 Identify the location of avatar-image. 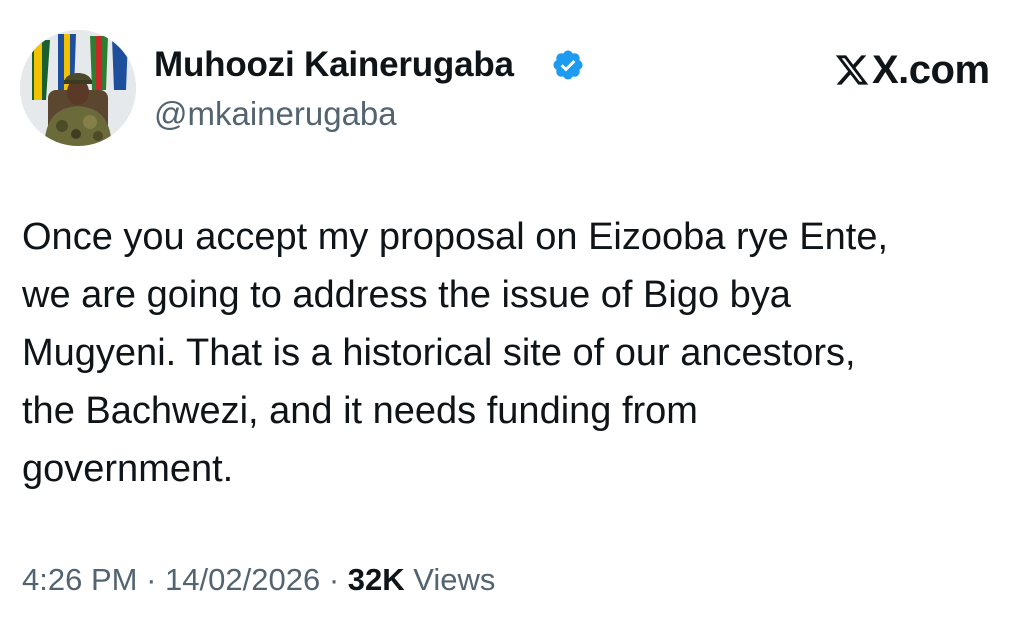
(78, 88).